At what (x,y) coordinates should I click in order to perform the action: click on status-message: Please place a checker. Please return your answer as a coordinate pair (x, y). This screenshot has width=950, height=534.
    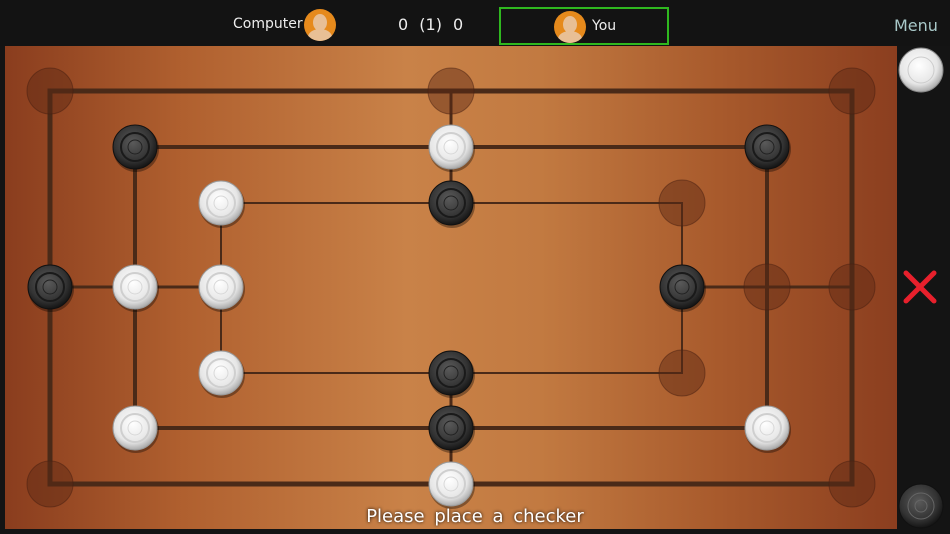
    Looking at the image, I should click on (475, 516).